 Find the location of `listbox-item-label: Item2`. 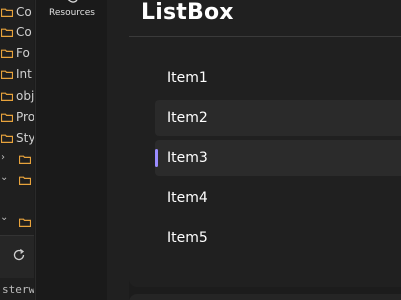

listbox-item-label: Item2 is located at coordinates (187, 118).